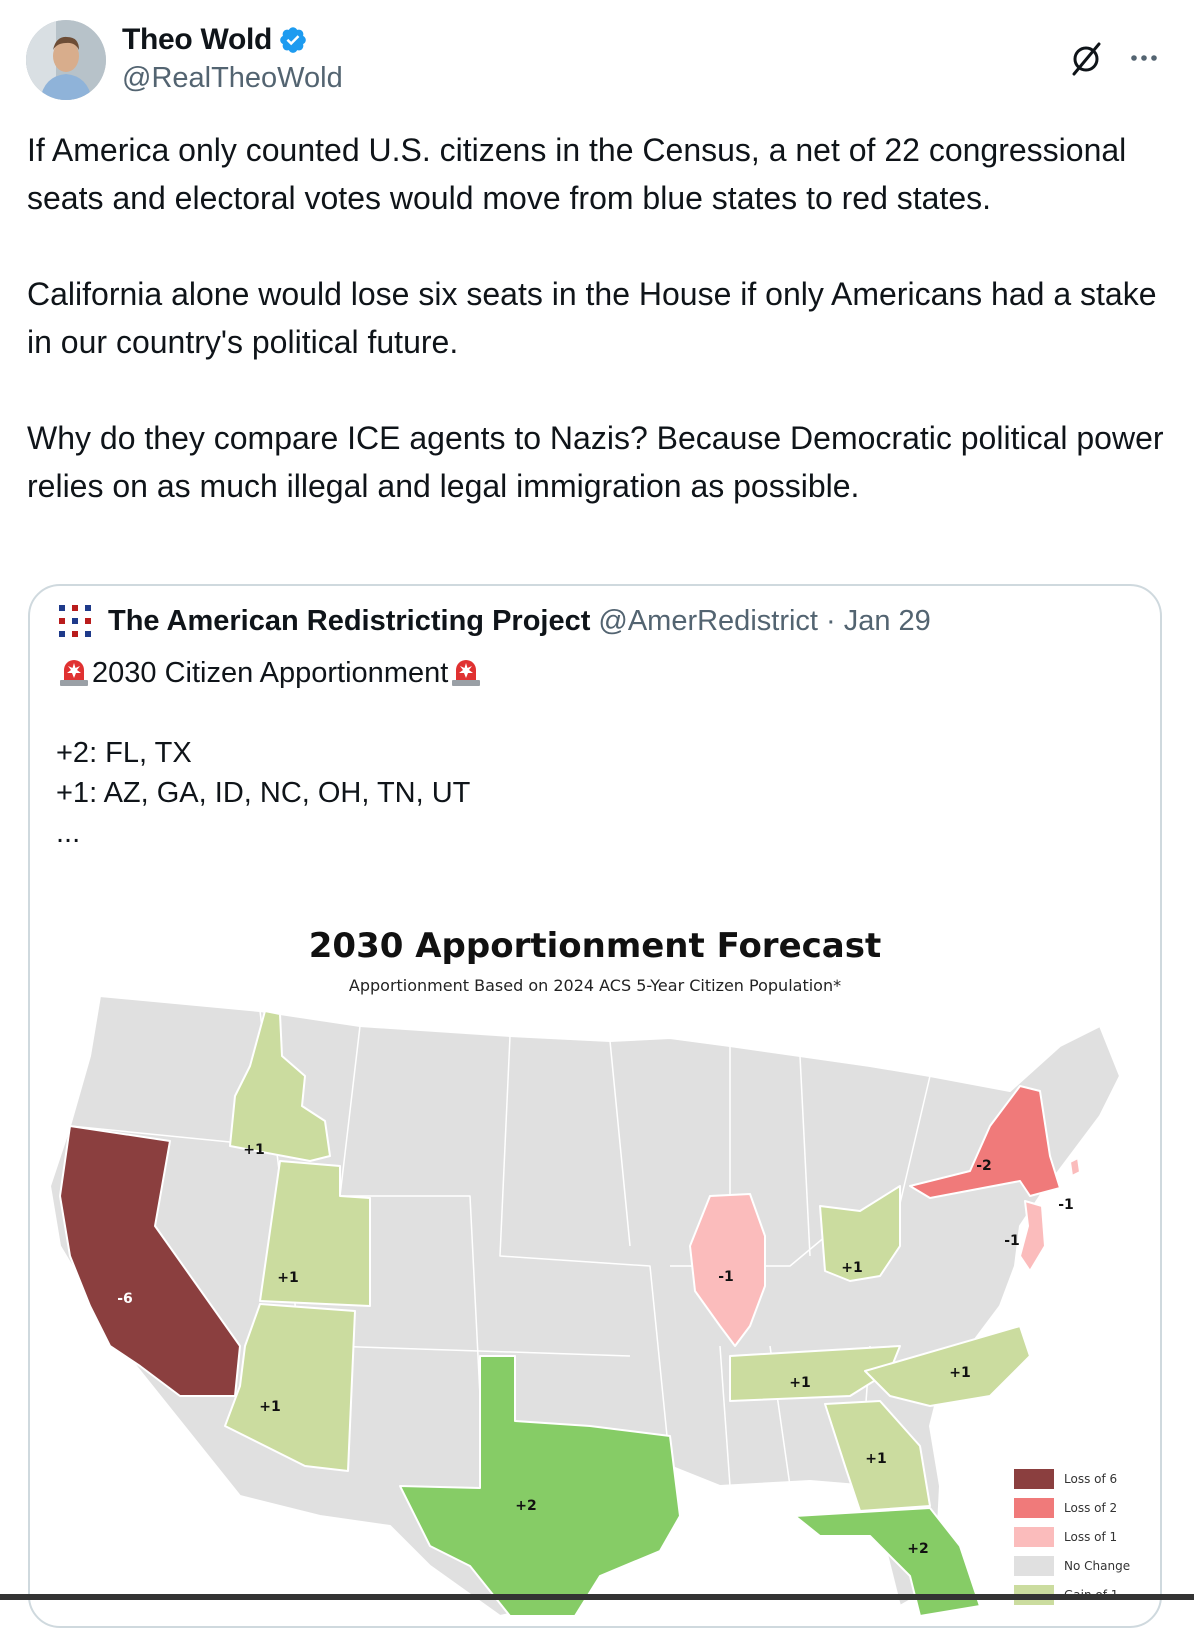 The width and height of the screenshot is (1194, 1628). What do you see at coordinates (917, 1549) in the screenshot?
I see `state-label-fl: +2` at bounding box center [917, 1549].